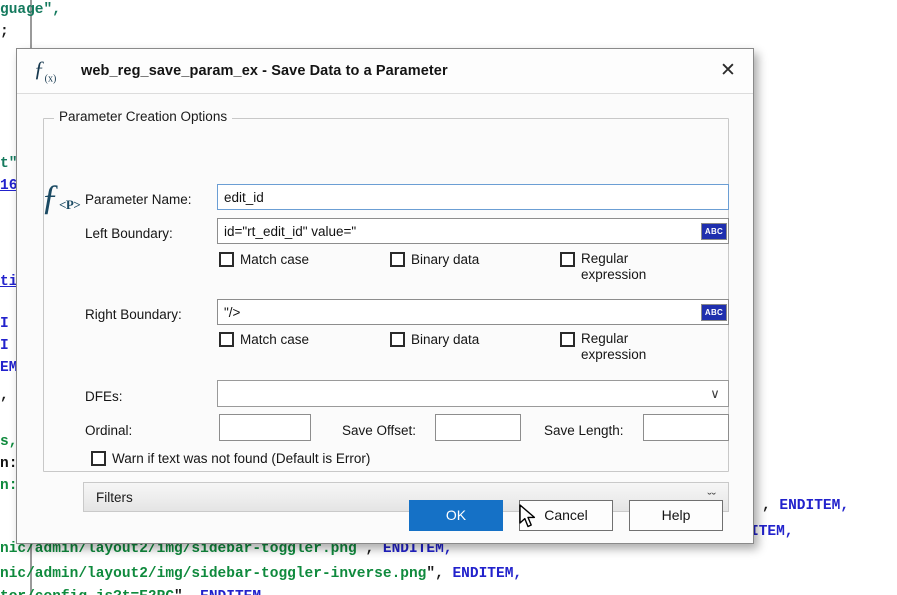  I want to click on right-match-case-label: Match case, so click(275, 339).